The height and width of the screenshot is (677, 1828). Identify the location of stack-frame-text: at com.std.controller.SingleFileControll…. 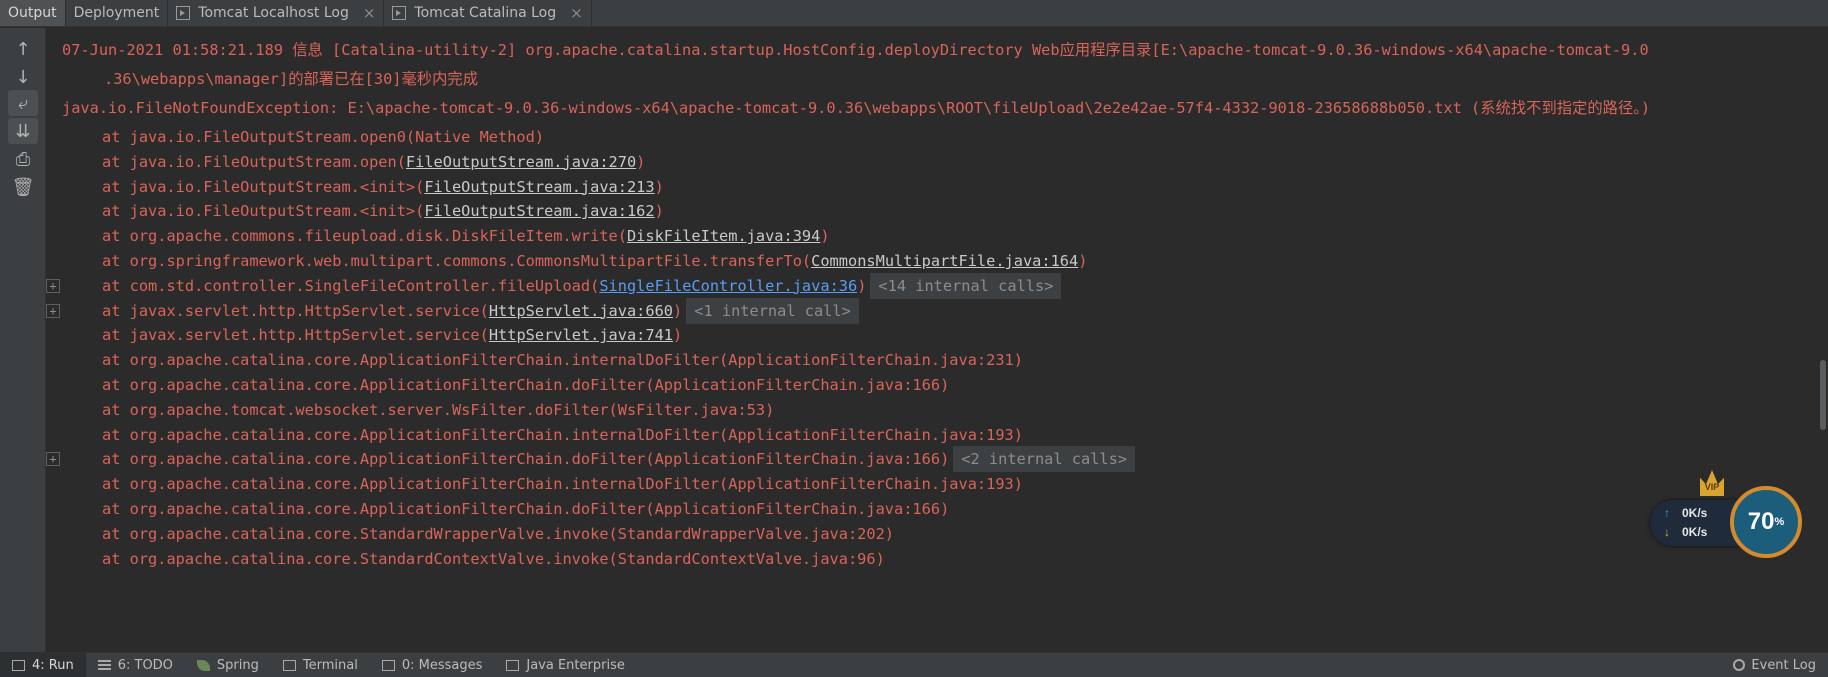
(351, 285).